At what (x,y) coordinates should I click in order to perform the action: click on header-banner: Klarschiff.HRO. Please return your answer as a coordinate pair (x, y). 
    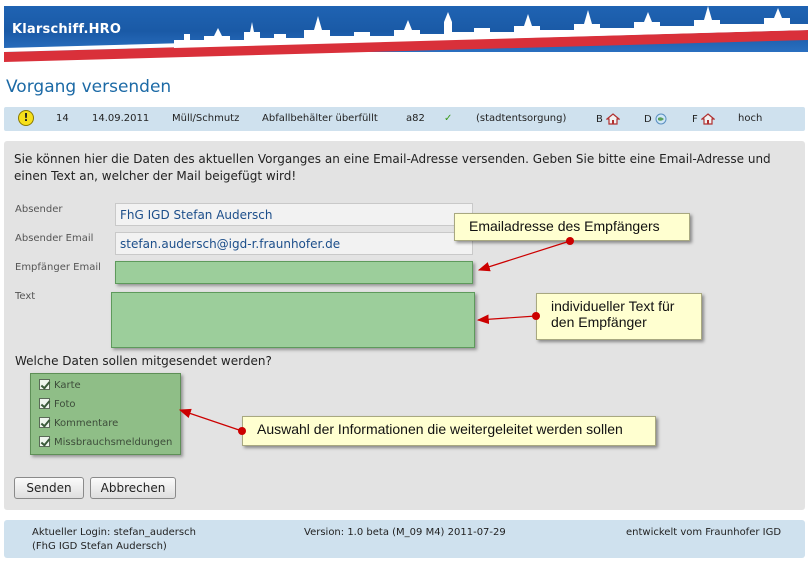
    Looking at the image, I should click on (406, 33).